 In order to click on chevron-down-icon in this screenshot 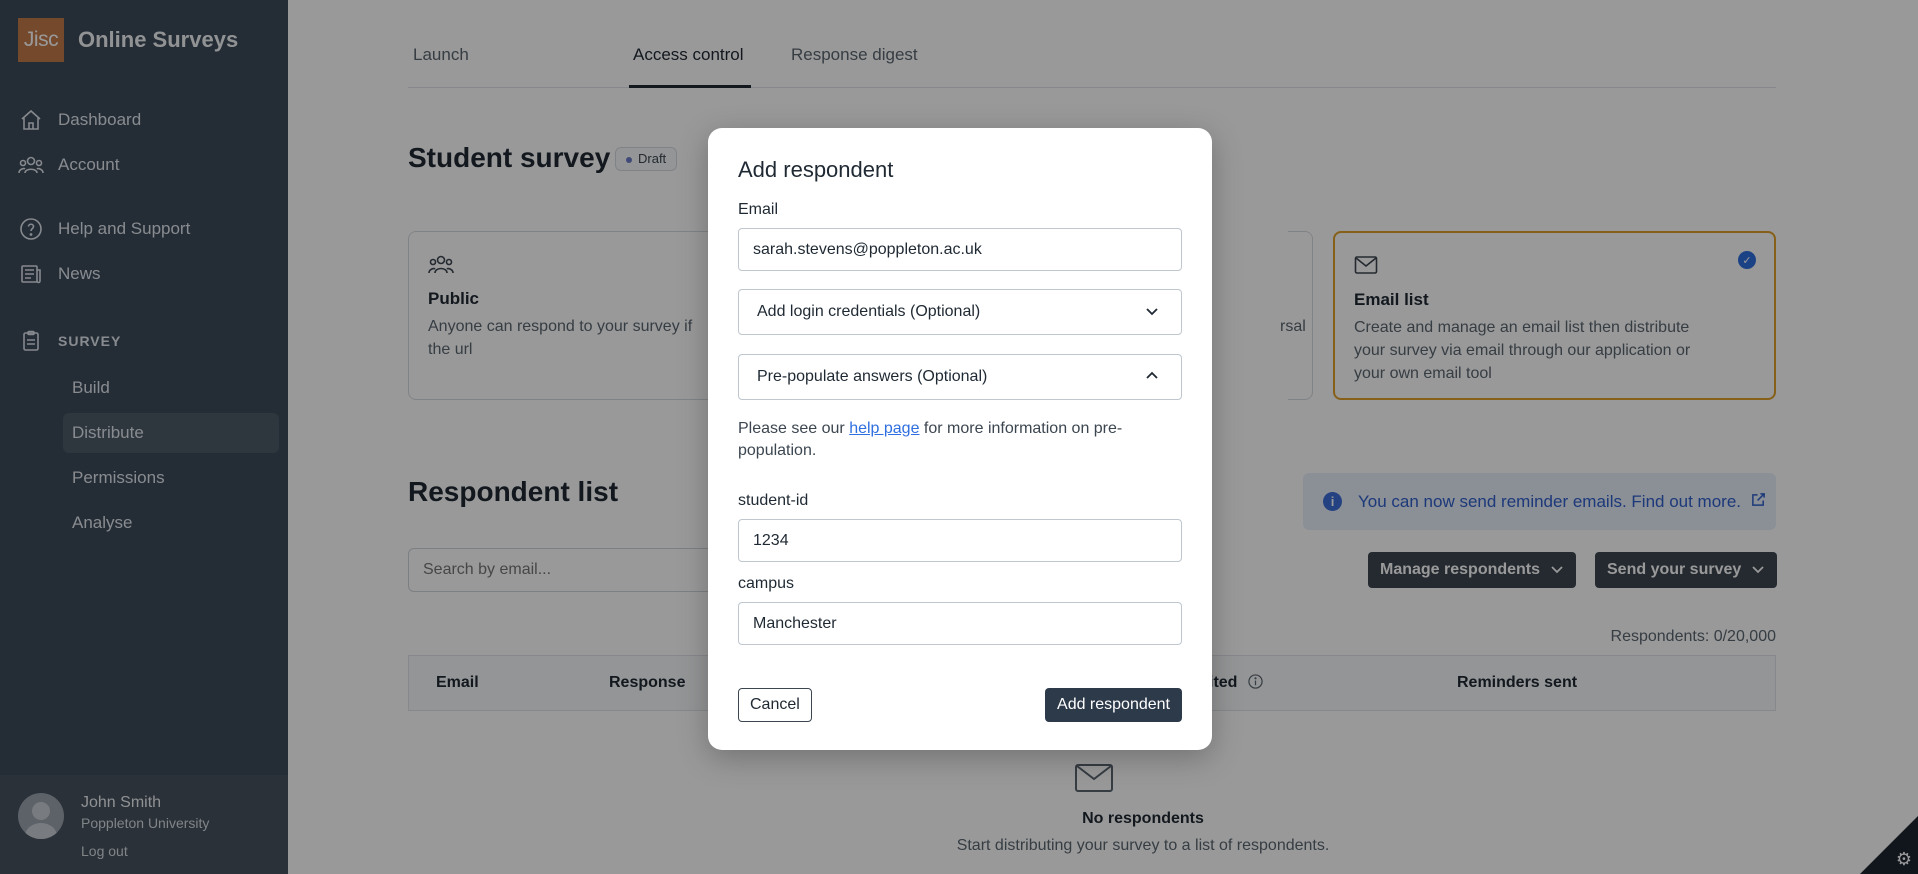, I will do `click(1152, 313)`.